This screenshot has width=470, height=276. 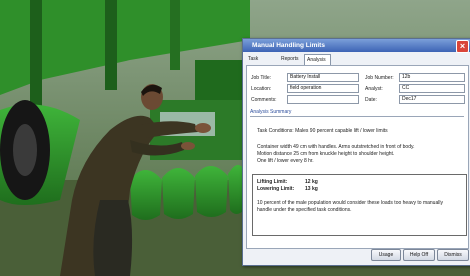 What do you see at coordinates (254, 63) in the screenshot?
I see `tab-task-entry: Task Entry` at bounding box center [254, 63].